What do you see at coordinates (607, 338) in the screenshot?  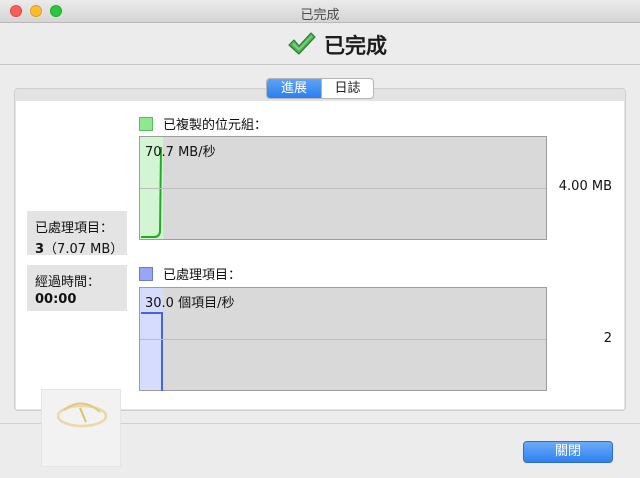 I see `items-max: 2` at bounding box center [607, 338].